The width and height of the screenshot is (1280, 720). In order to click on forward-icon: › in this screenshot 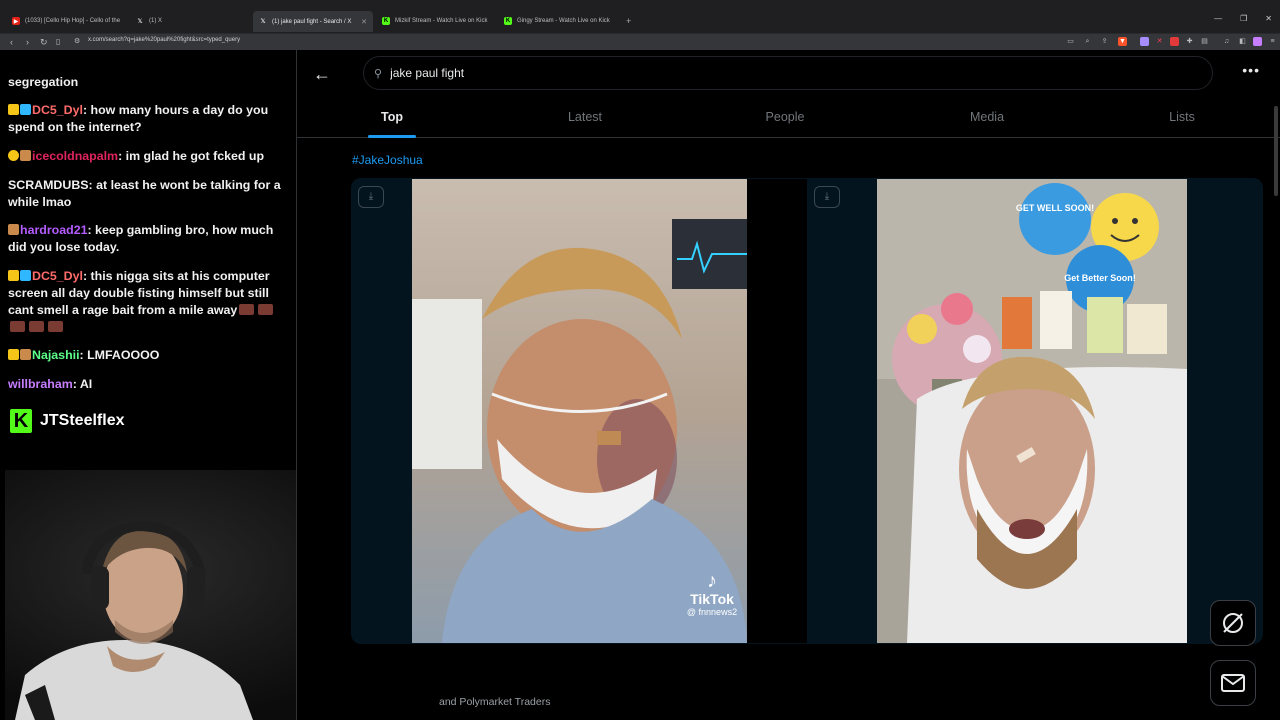, I will do `click(27, 42)`.